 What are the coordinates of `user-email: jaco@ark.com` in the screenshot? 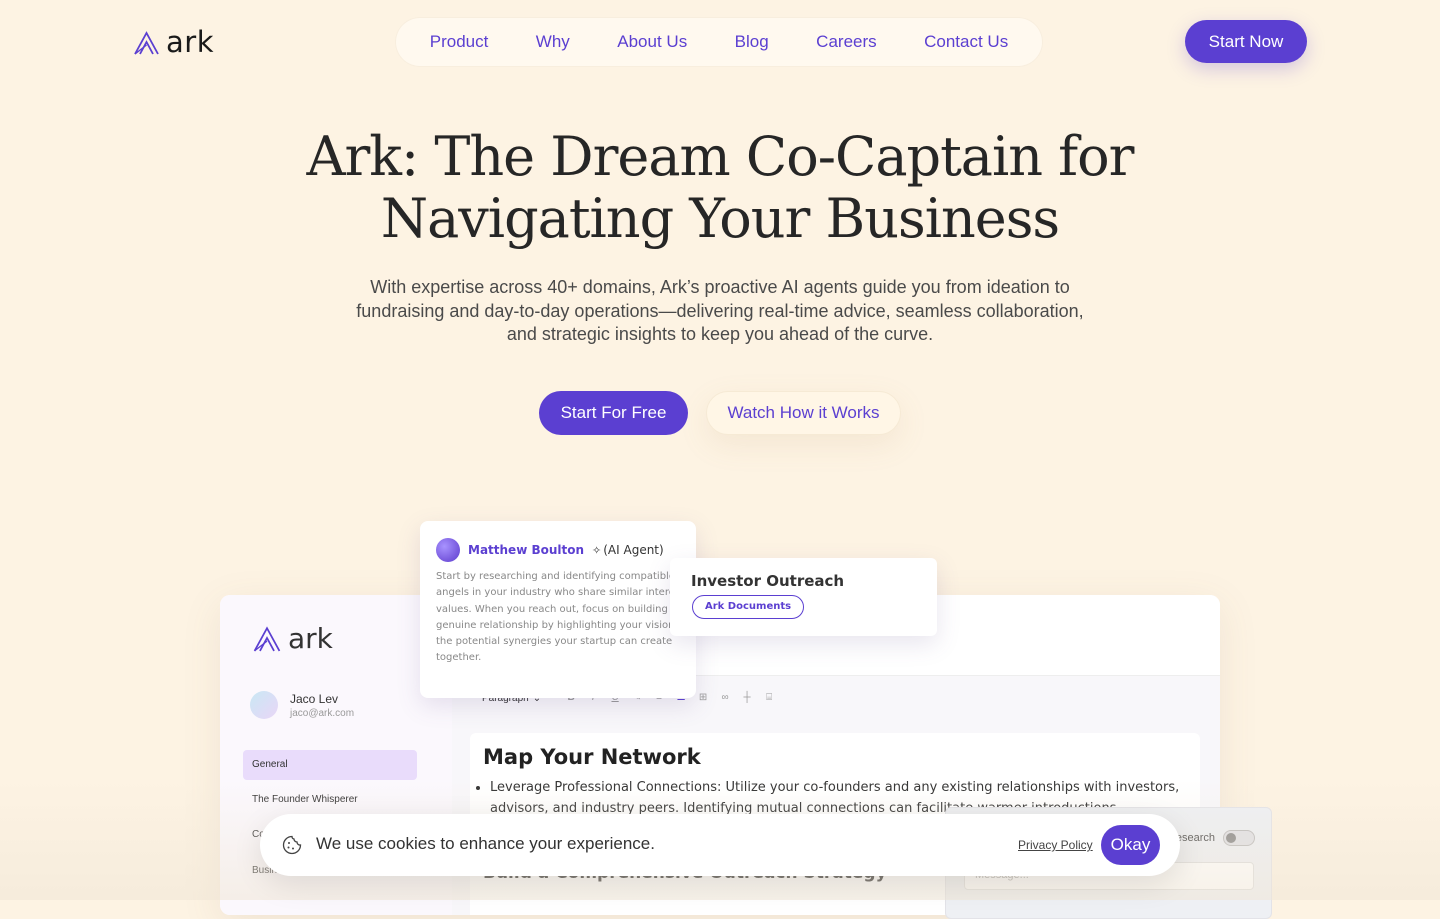 It's located at (322, 713).